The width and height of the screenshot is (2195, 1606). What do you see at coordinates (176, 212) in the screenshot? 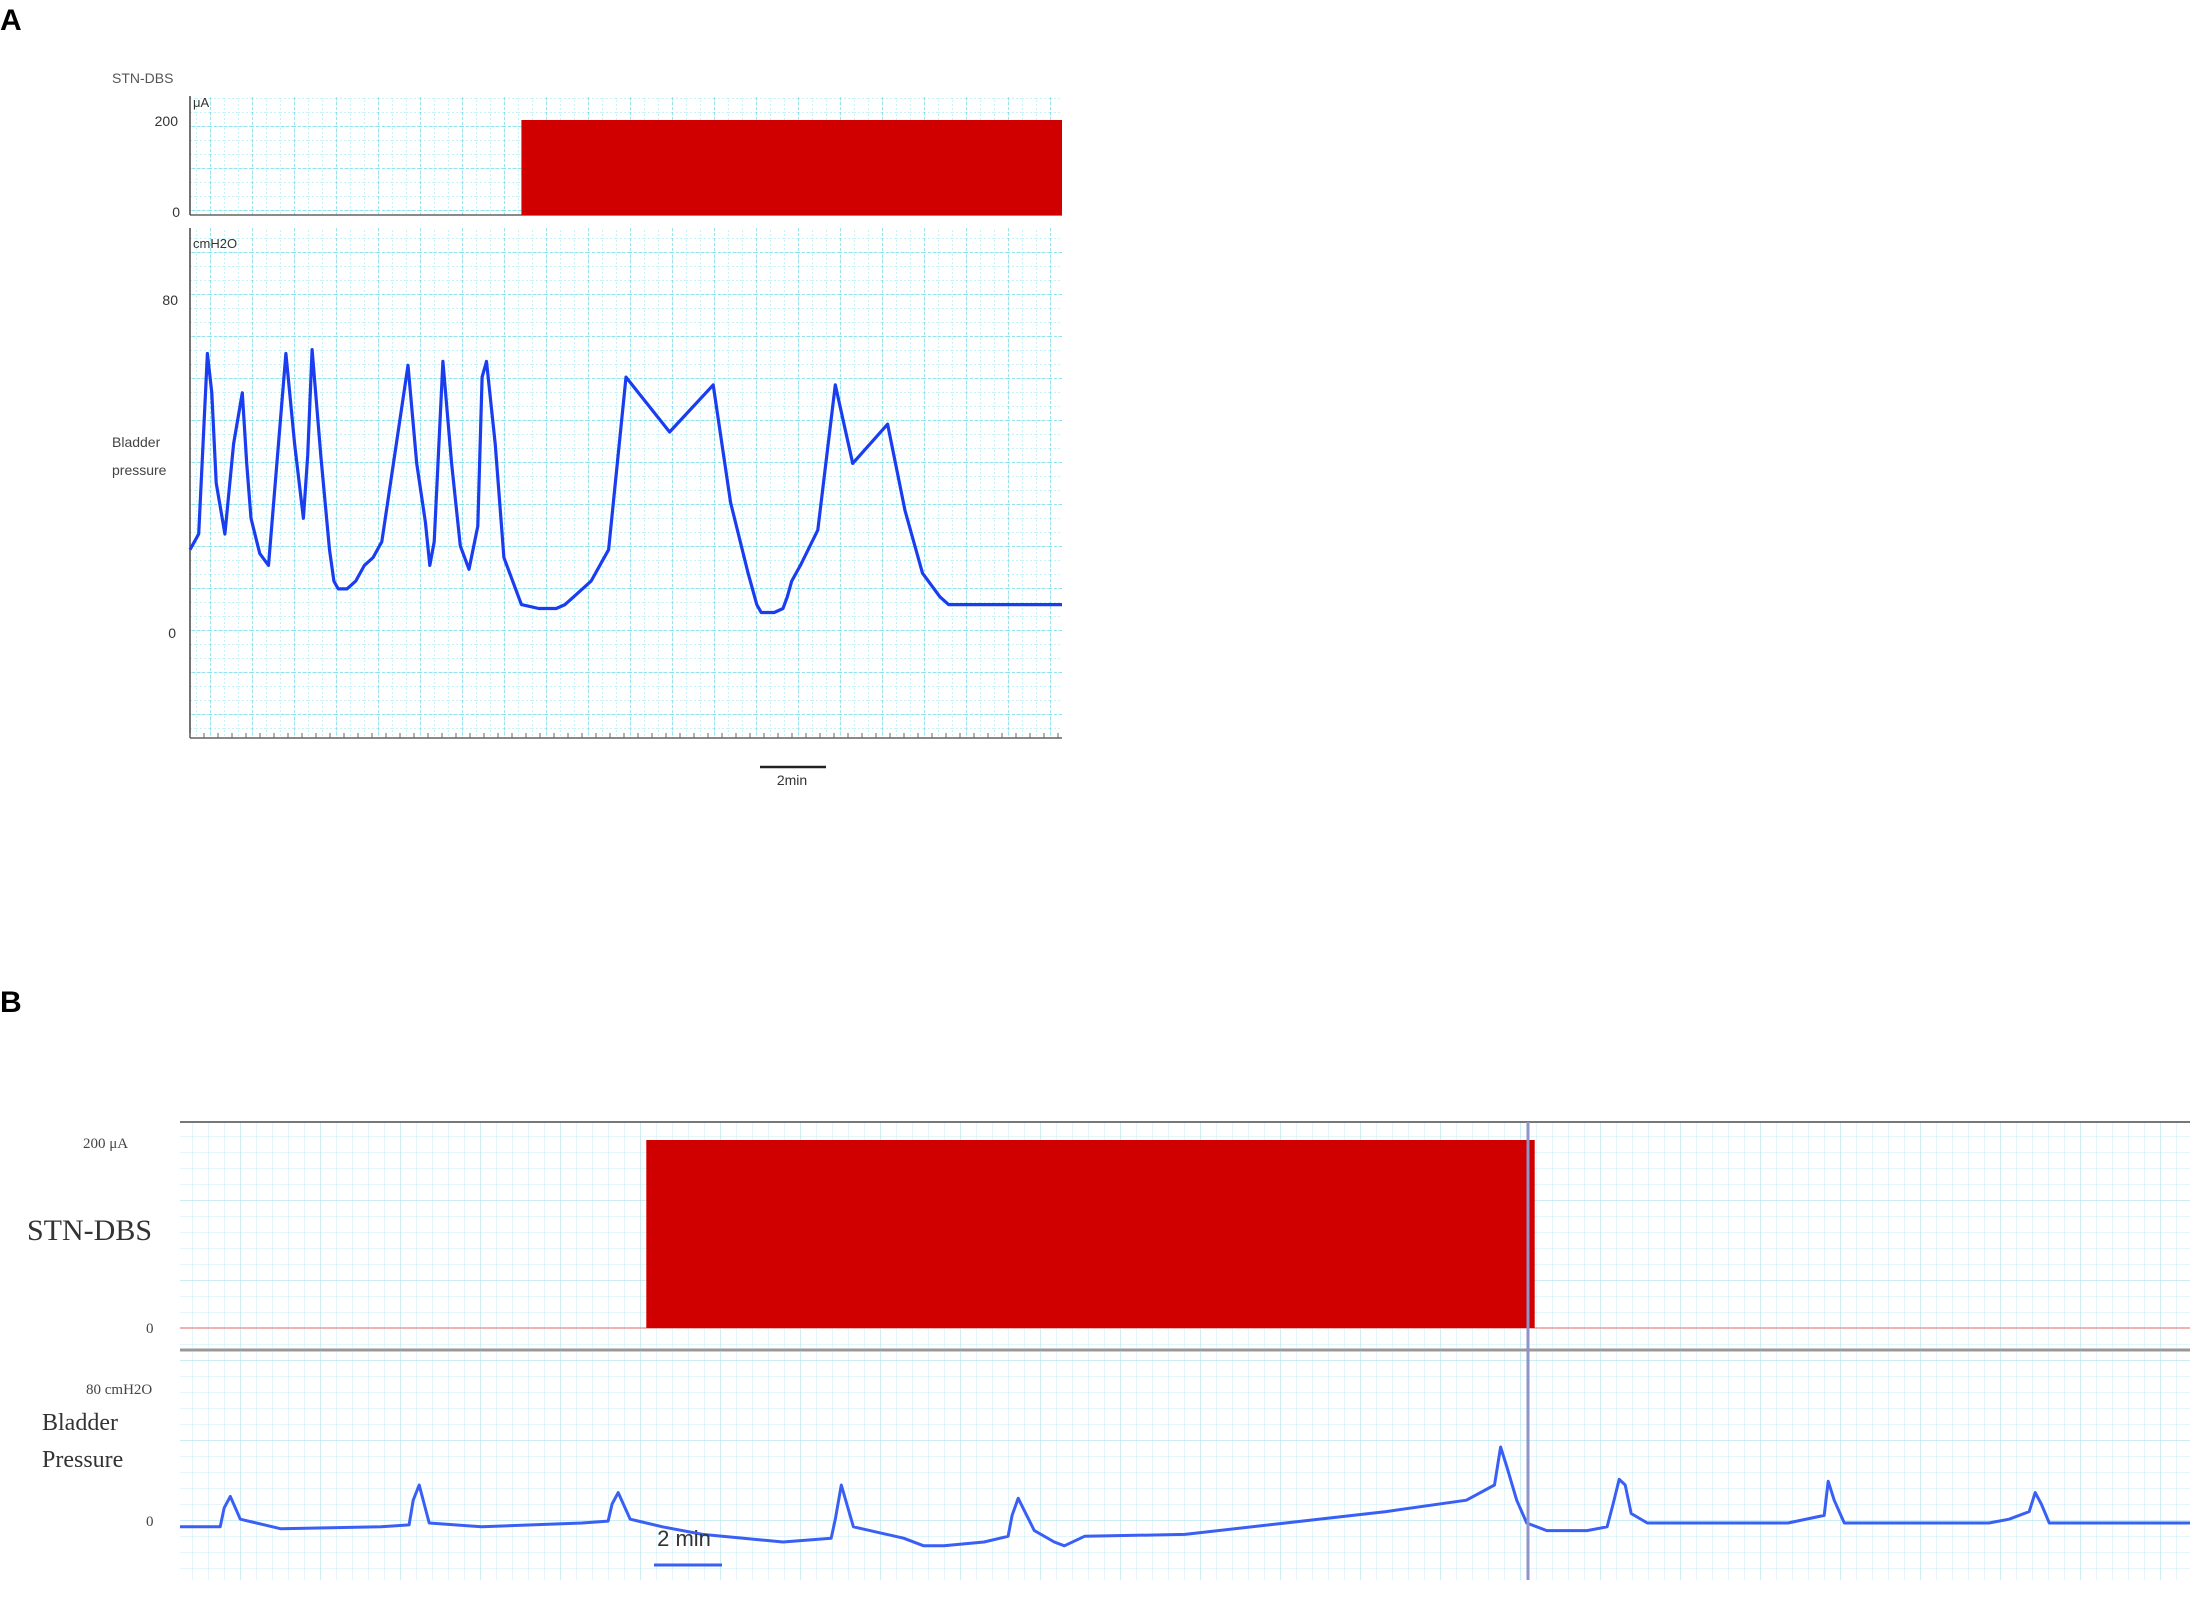
I see `panel-a-stim-tick-0: 0` at bounding box center [176, 212].